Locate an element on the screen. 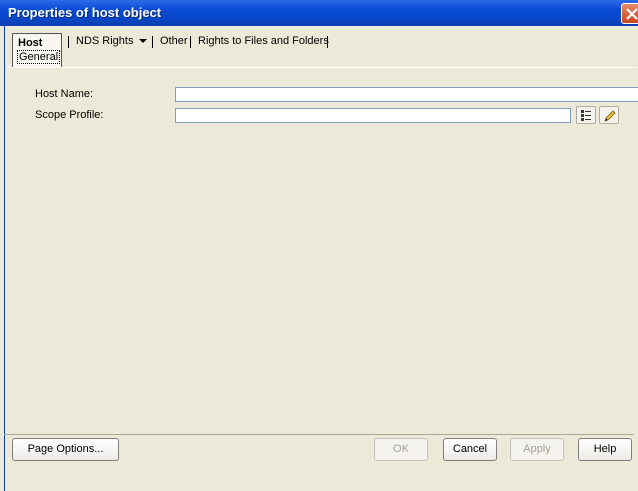 Image resolution: width=638 pixels, height=491 pixels. scope-profile-input is located at coordinates (373, 115).